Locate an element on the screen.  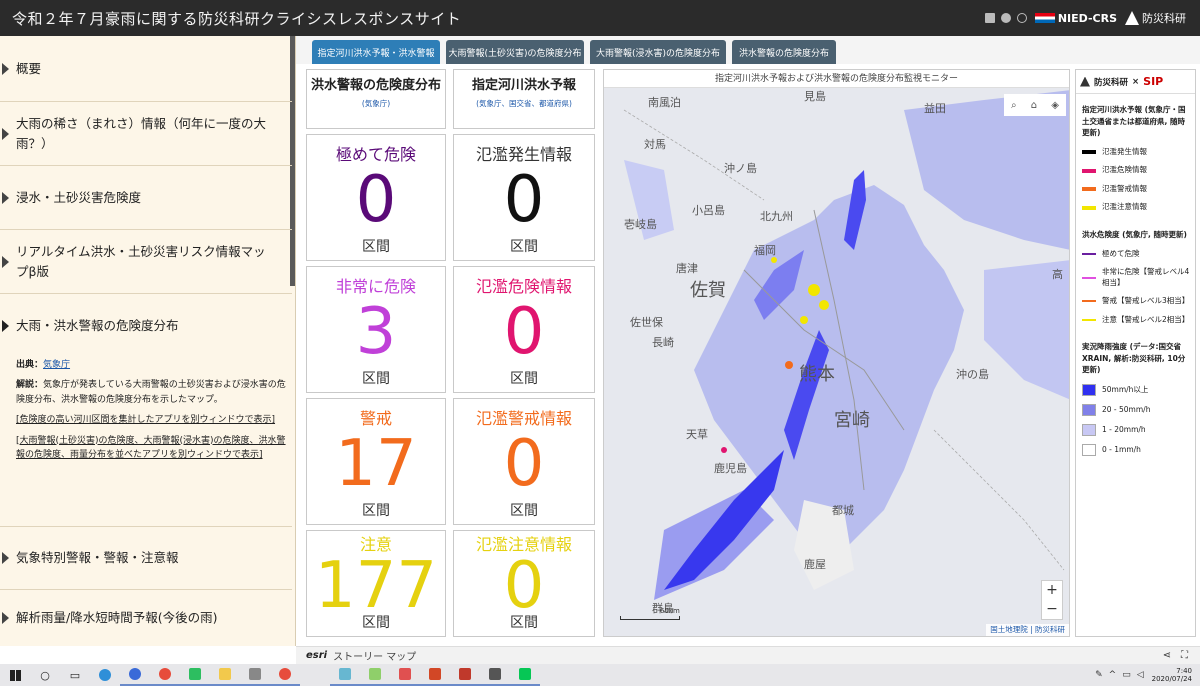
app-tool-icon is located at coordinates (345, 675).